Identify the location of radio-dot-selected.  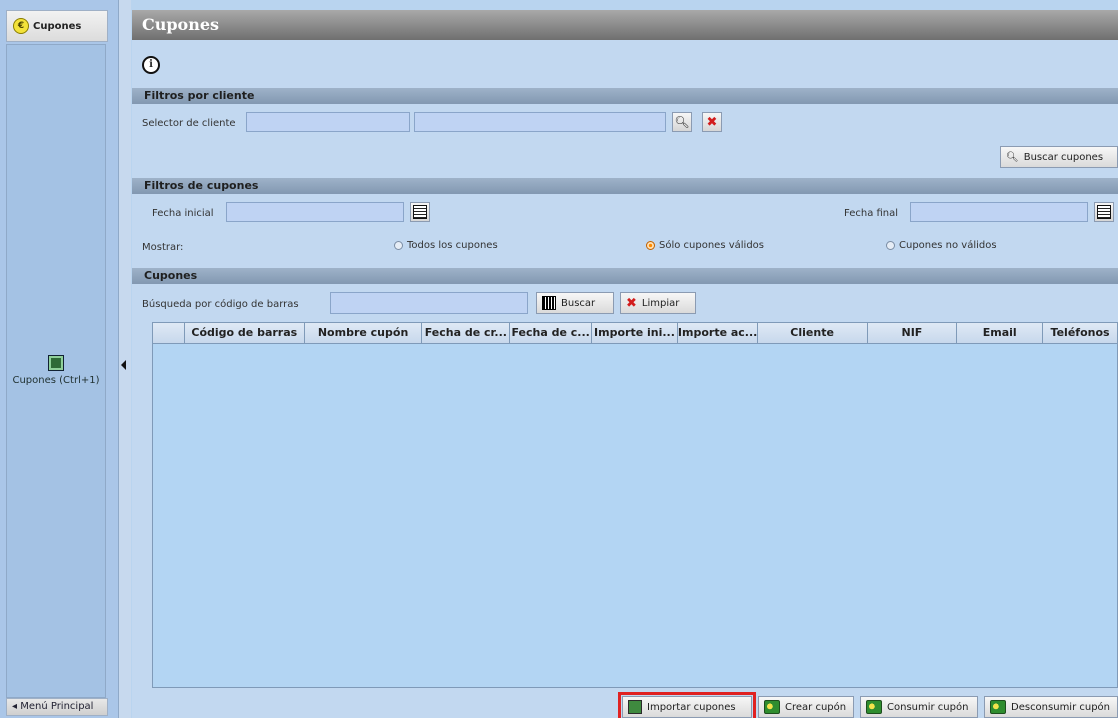
(650, 245).